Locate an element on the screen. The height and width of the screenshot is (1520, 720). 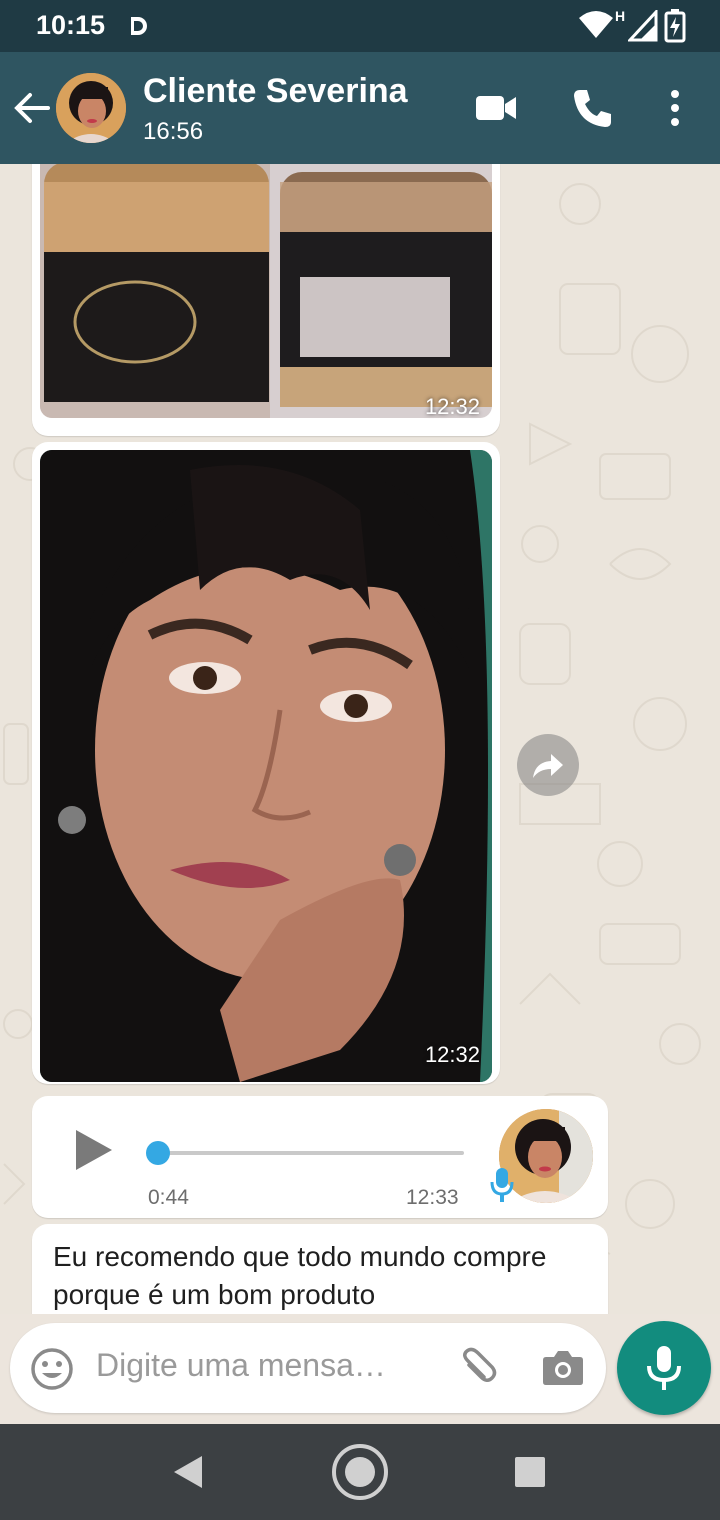
voice-note-mic-icon is located at coordinates (502, 1187).